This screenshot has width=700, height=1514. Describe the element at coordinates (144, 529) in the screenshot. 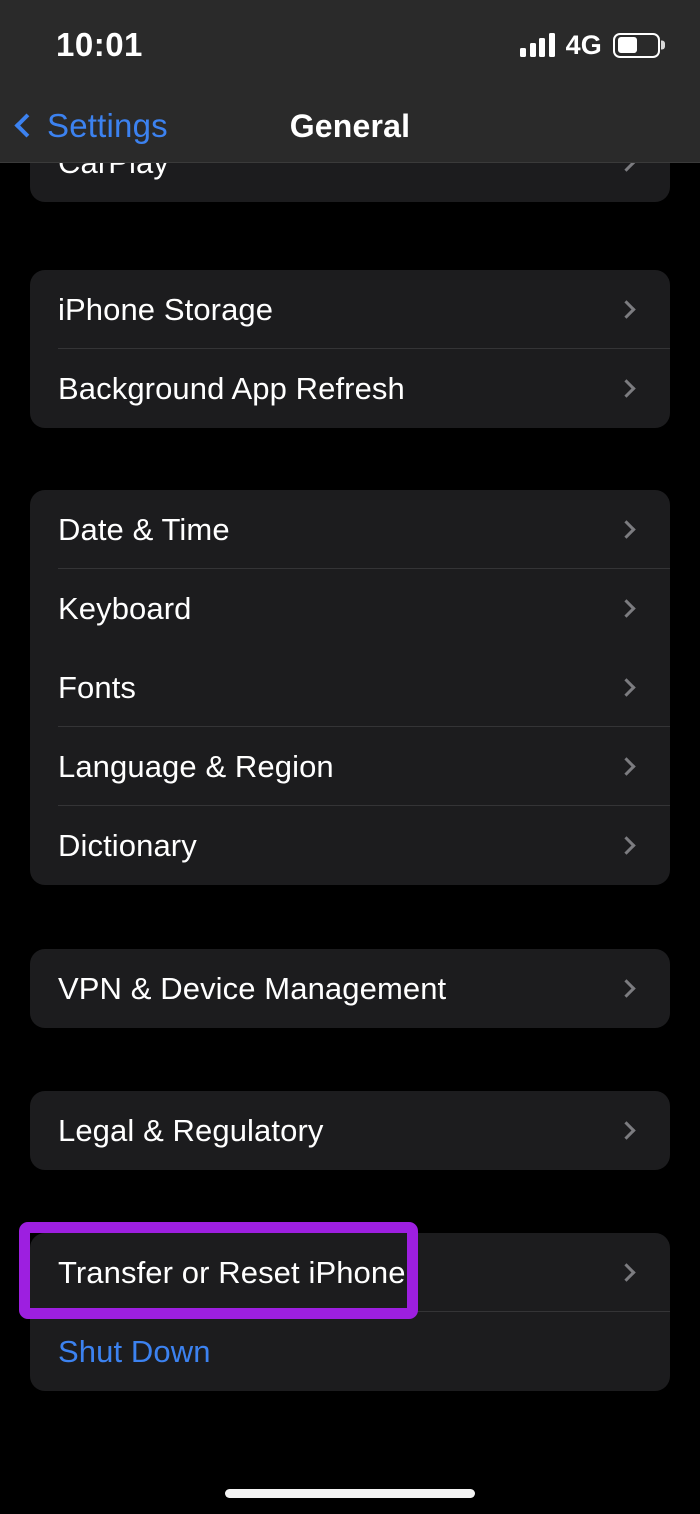

I see `settings-row-label: Date & Time` at that location.